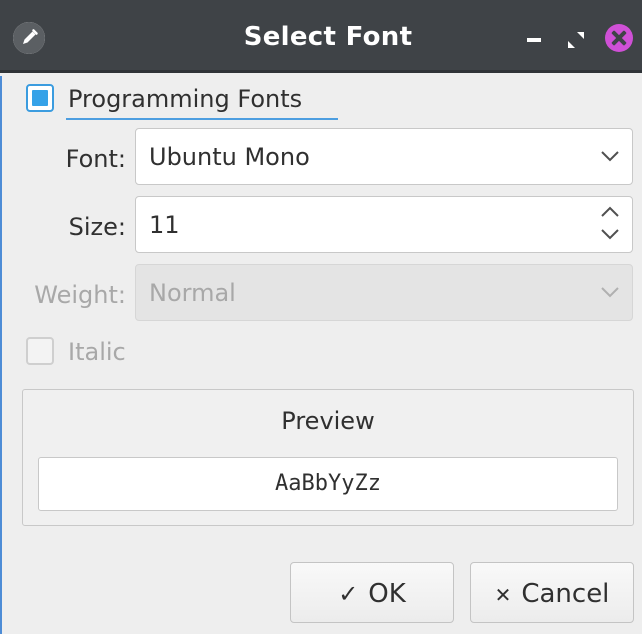  What do you see at coordinates (192, 293) in the screenshot?
I see `weight-select-value: Normal` at bounding box center [192, 293].